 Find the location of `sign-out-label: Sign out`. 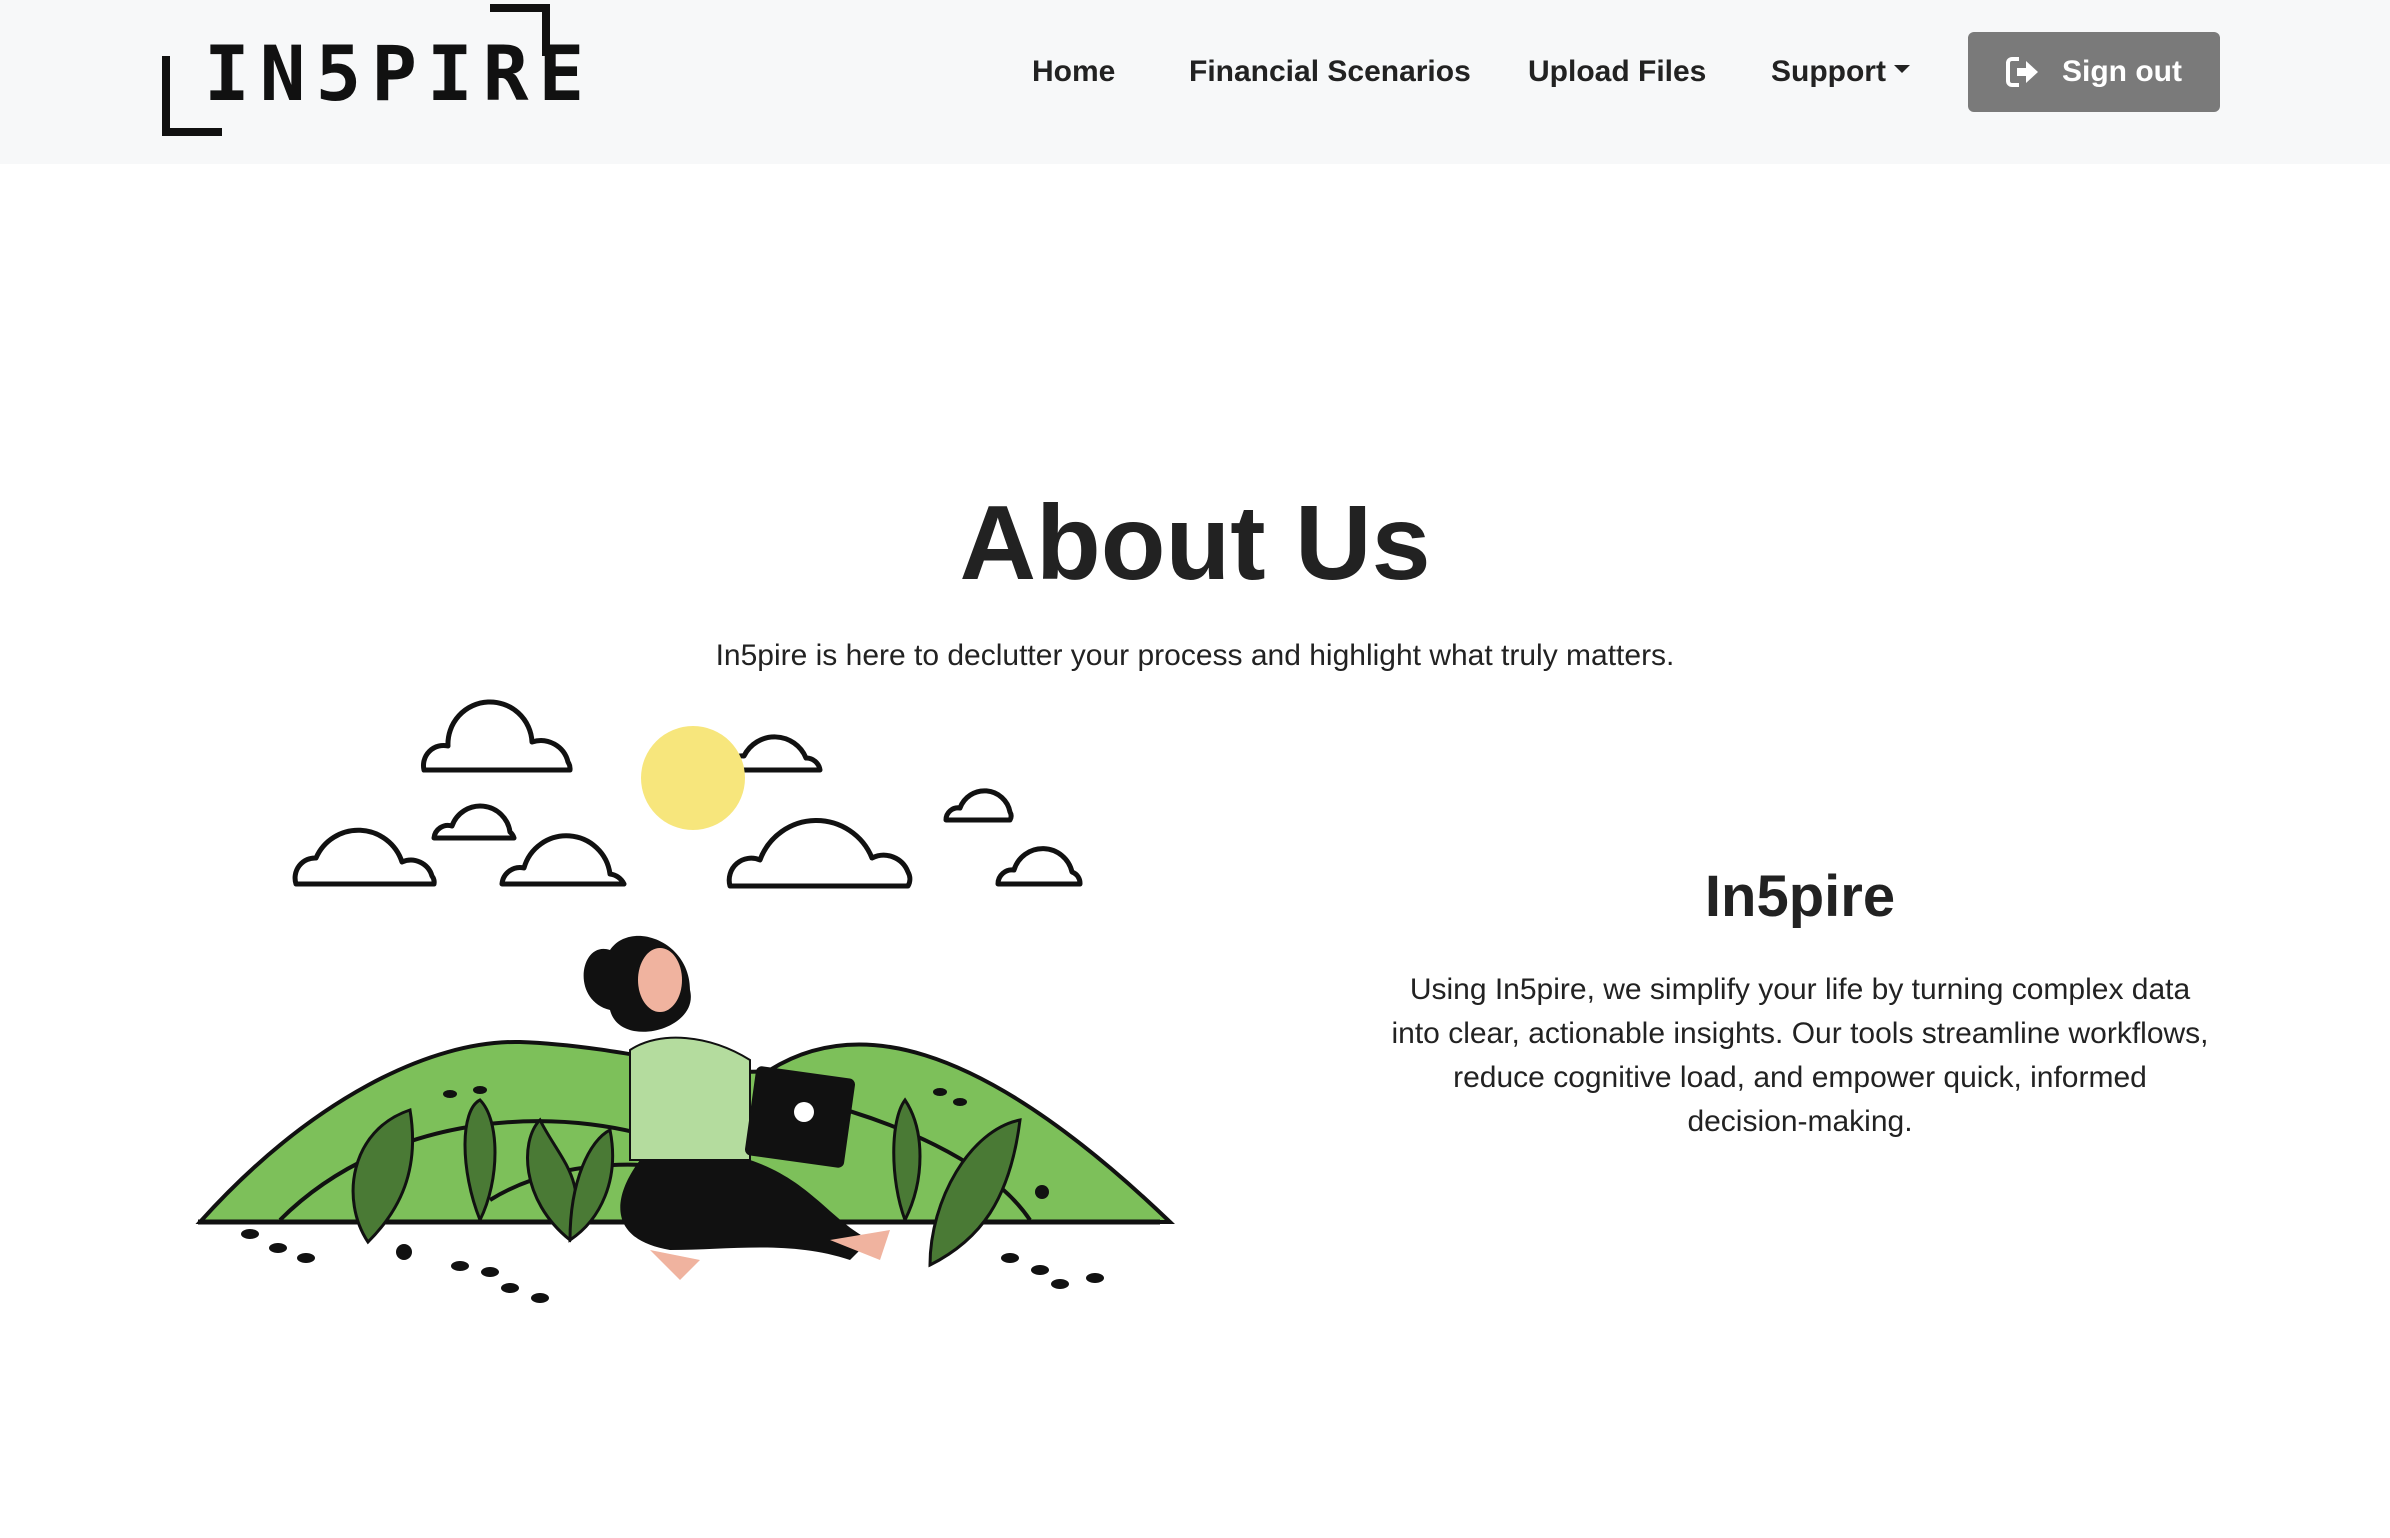

sign-out-label: Sign out is located at coordinates (2122, 71).